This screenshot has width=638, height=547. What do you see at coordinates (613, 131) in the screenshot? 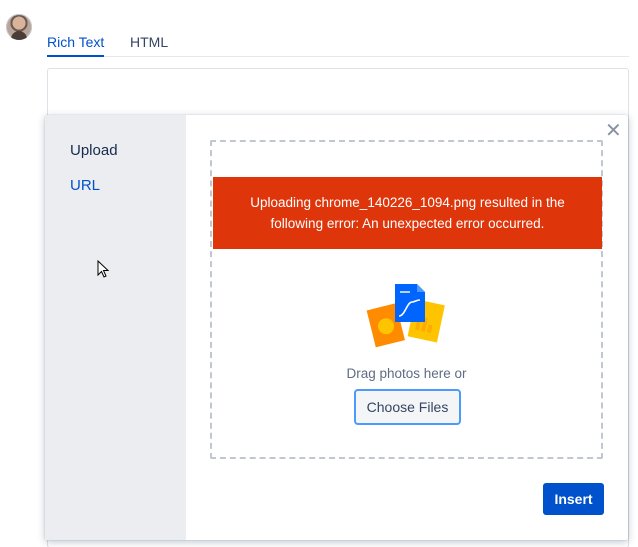
I see `close-icon: ✕` at bounding box center [613, 131].